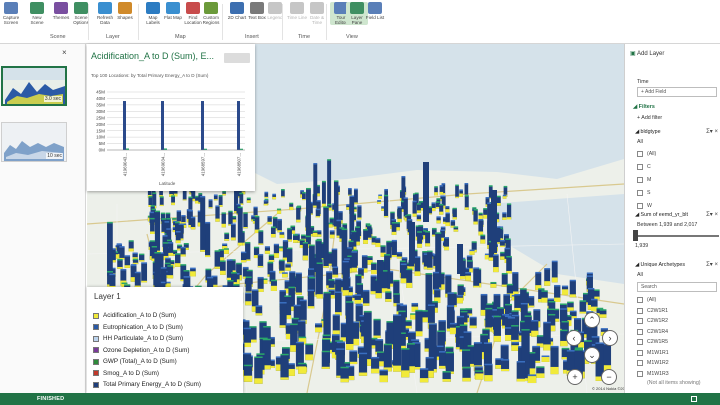 Image resolution: width=720 pixels, height=405 pixels. Describe the element at coordinates (677, 287) in the screenshot. I see `search-input: Search` at that location.